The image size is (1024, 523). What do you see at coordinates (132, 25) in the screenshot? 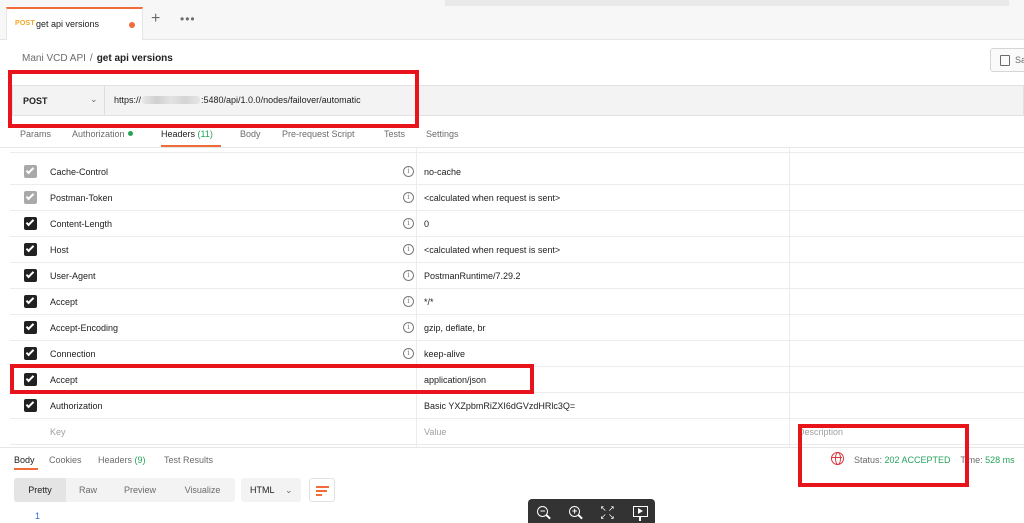
I see `unsaved-indicator` at bounding box center [132, 25].